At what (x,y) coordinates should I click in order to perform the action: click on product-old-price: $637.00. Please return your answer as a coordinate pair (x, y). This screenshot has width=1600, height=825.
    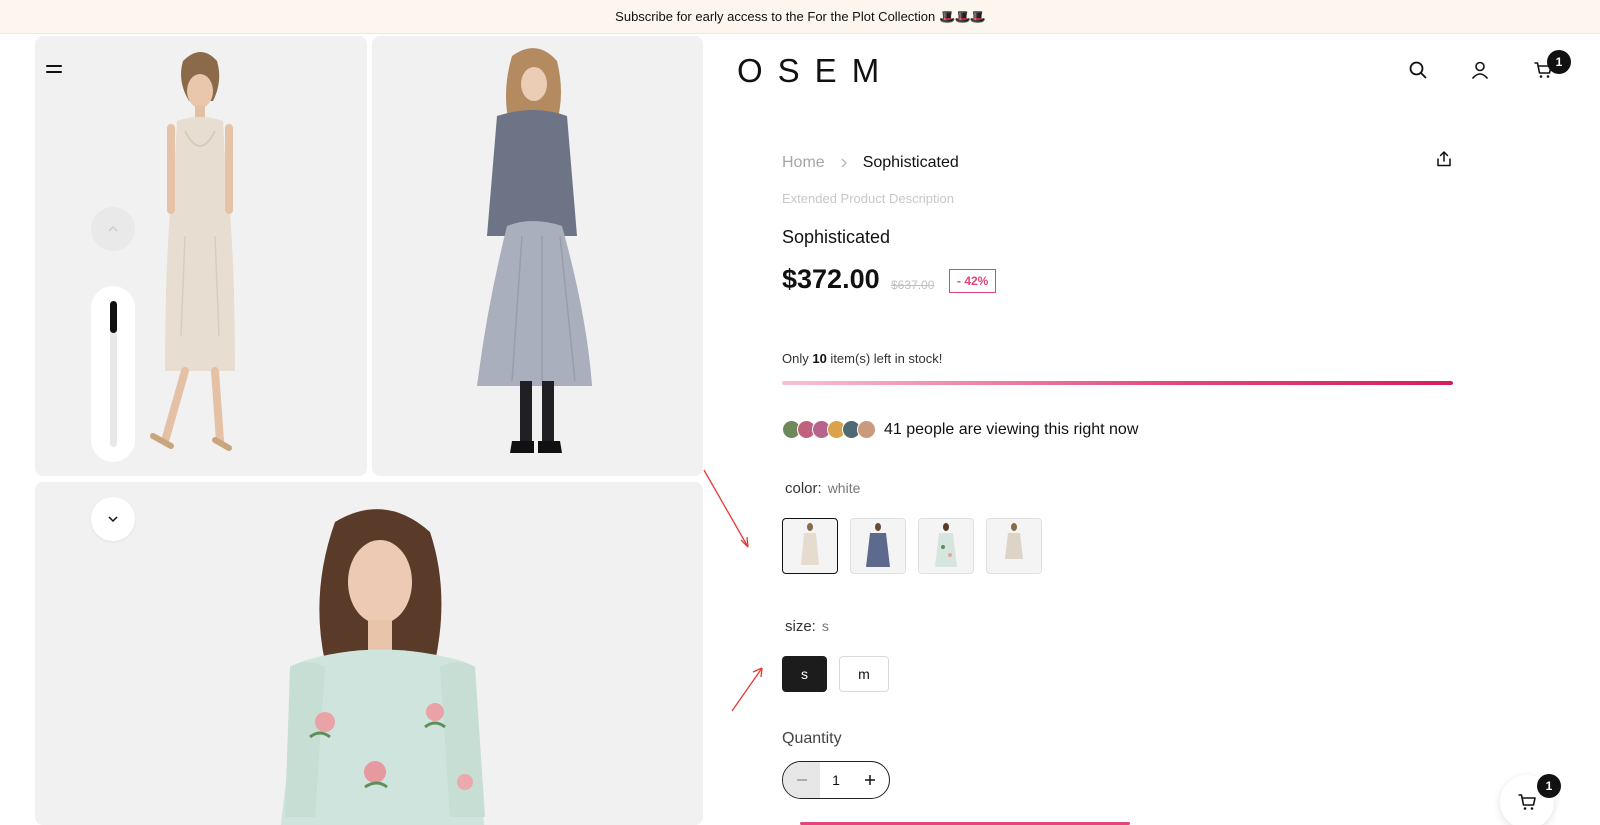
    Looking at the image, I should click on (913, 285).